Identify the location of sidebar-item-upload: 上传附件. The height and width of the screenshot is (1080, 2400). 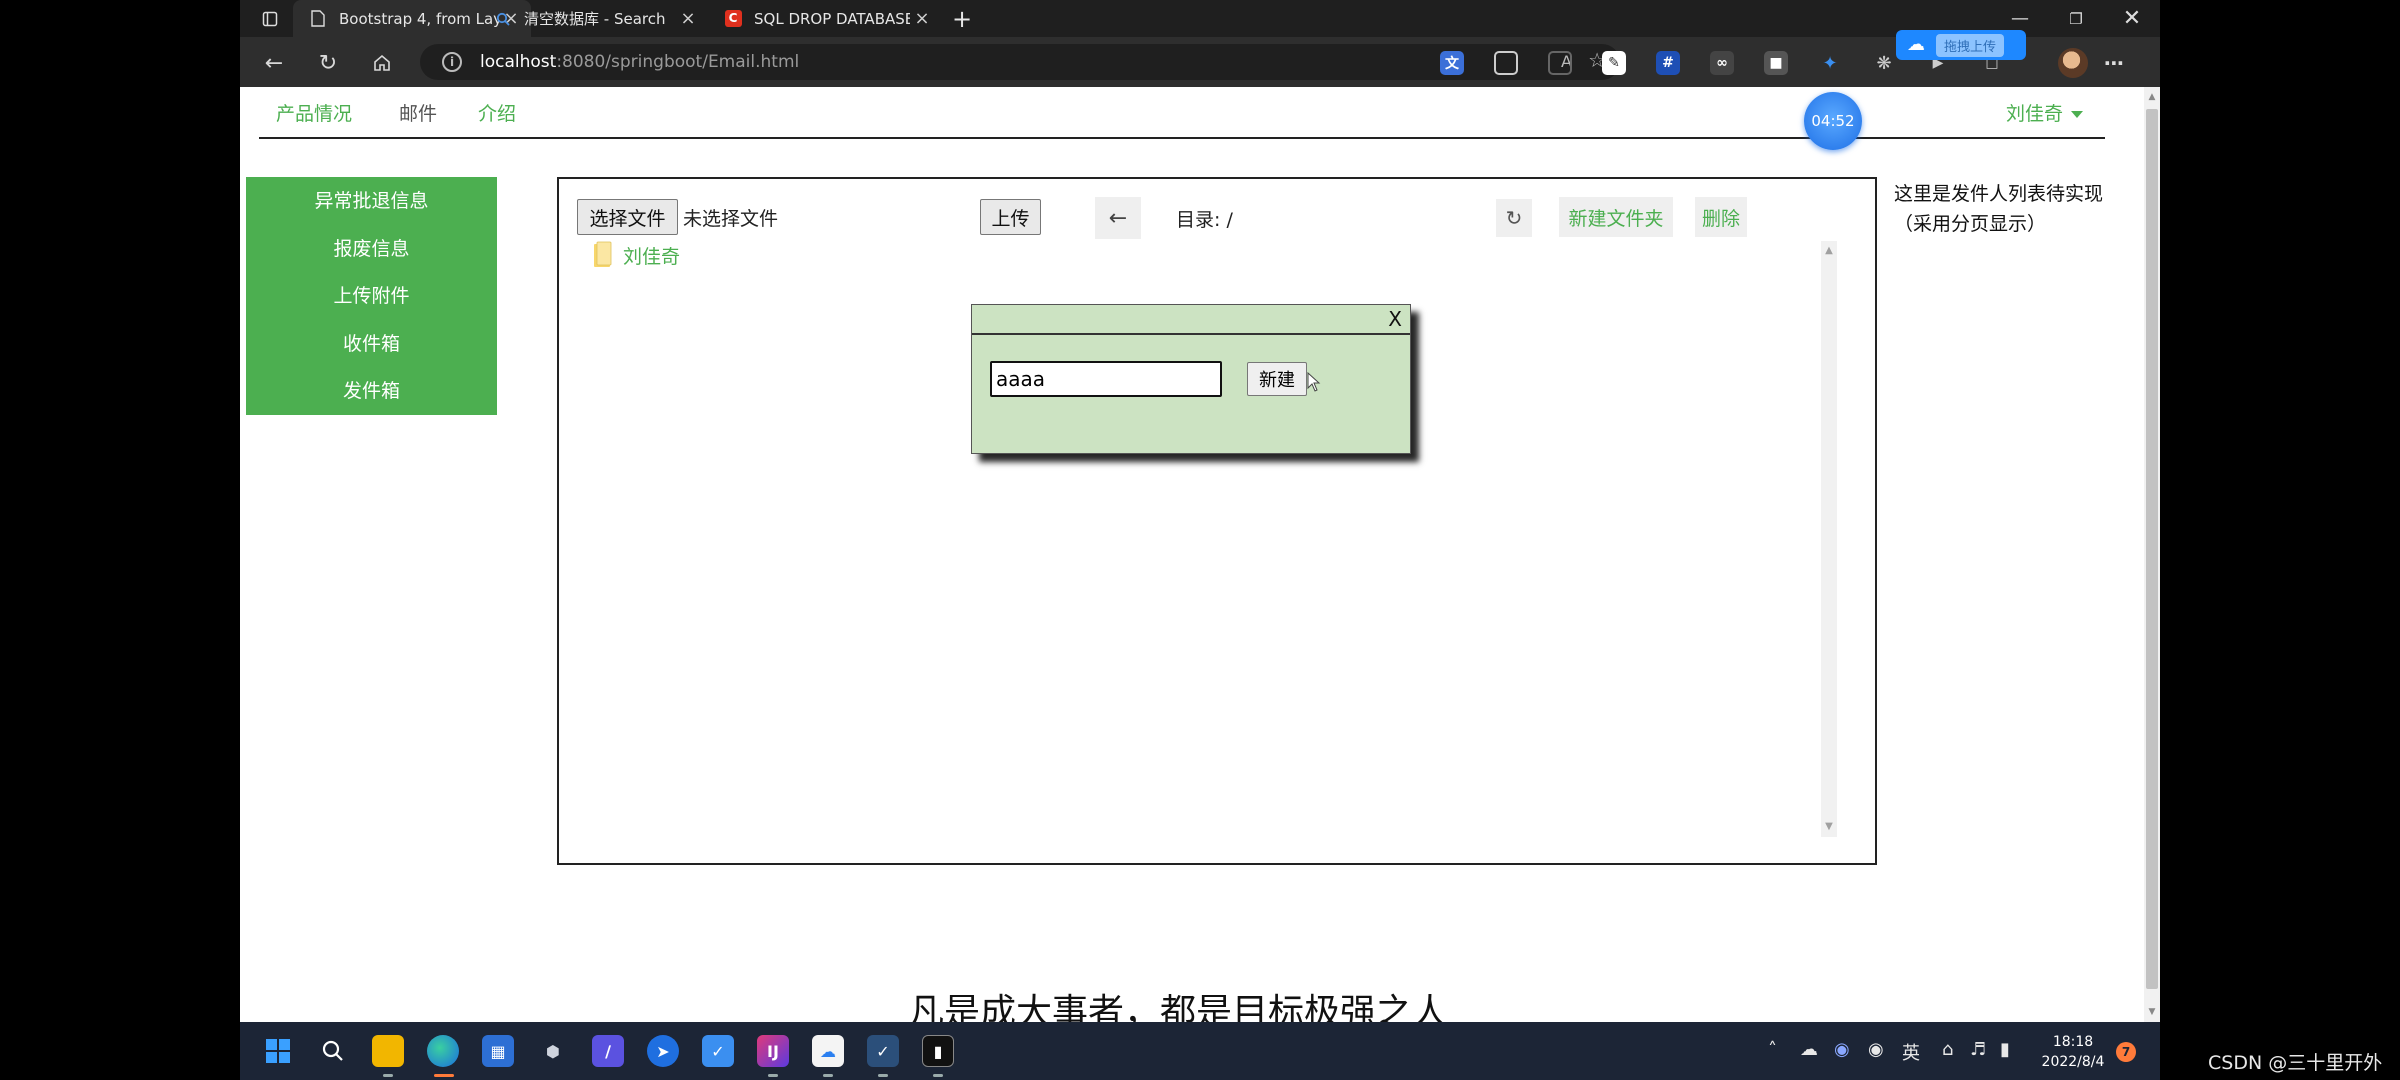
(371, 305).